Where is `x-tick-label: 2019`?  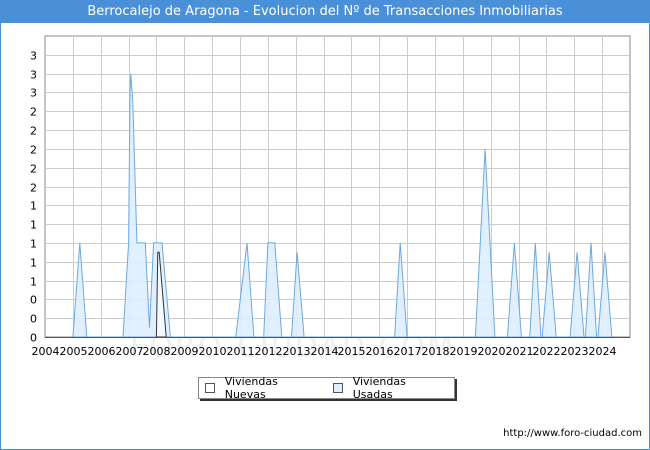 x-tick-label: 2019 is located at coordinates (464, 351).